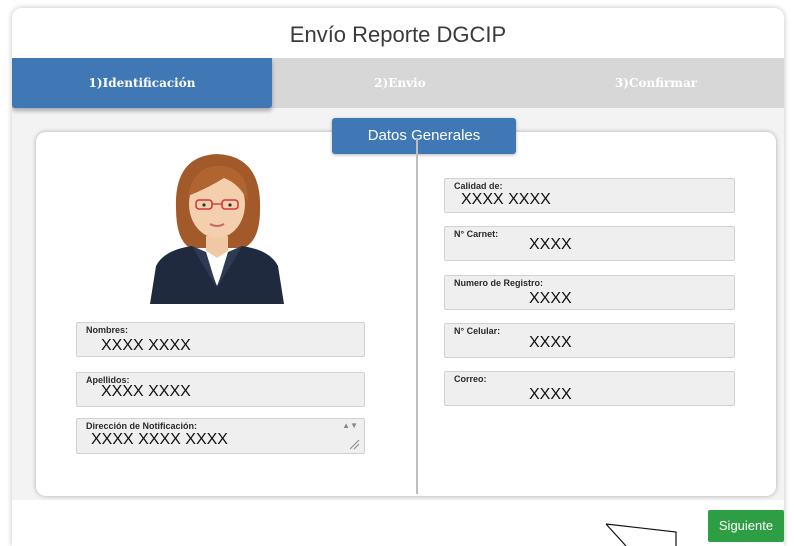 The image size is (794, 546). Describe the element at coordinates (589, 195) in the screenshot. I see `calidad-field: Calidad de: XXXX XXXX` at that location.